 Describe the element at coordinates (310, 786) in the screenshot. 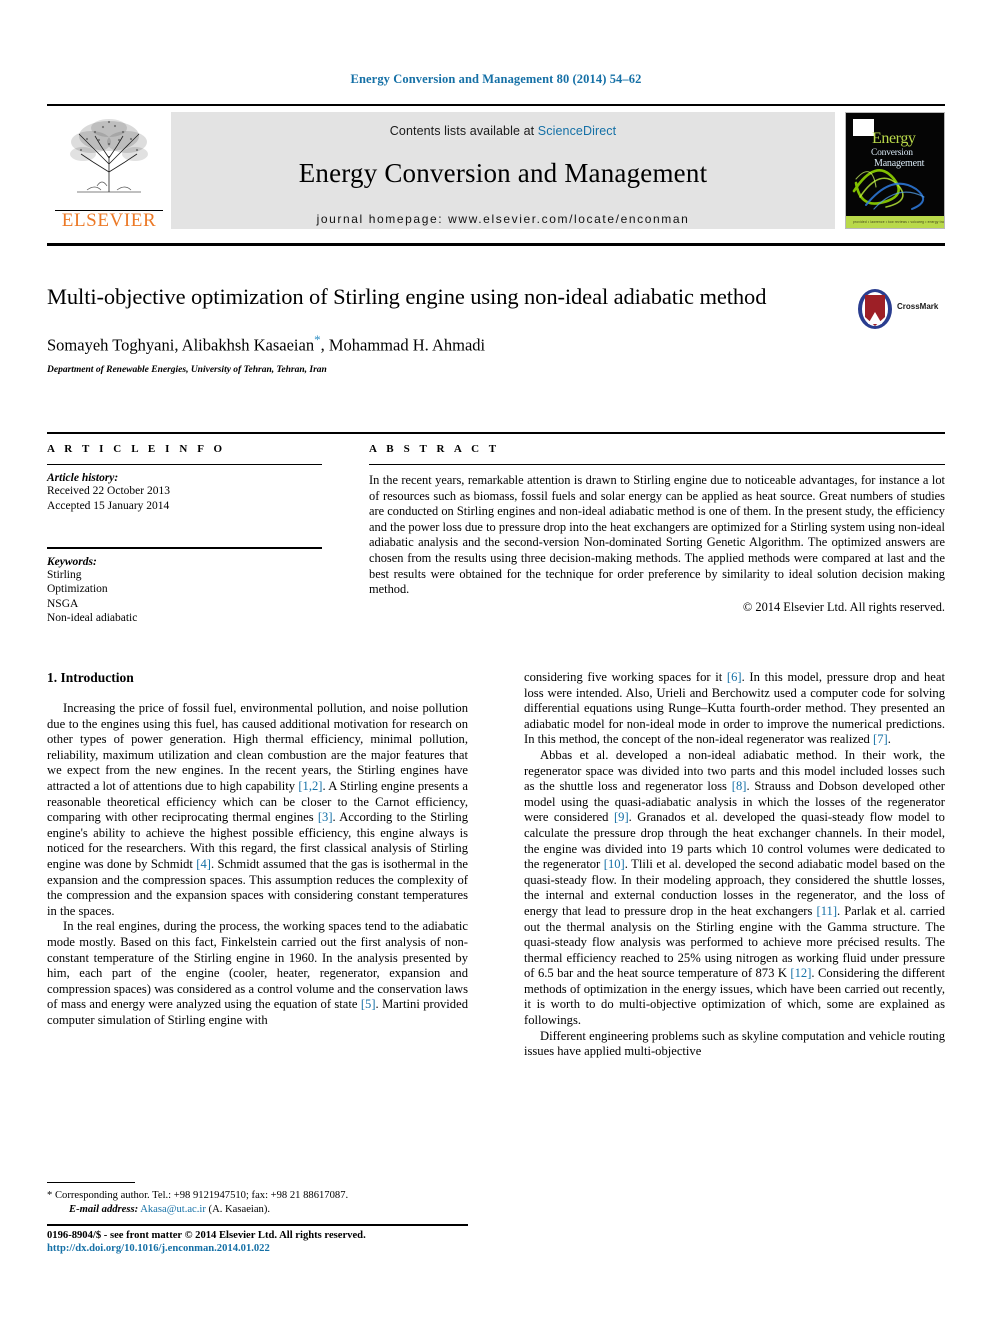

I see `citation-ref: [1,2]` at that location.